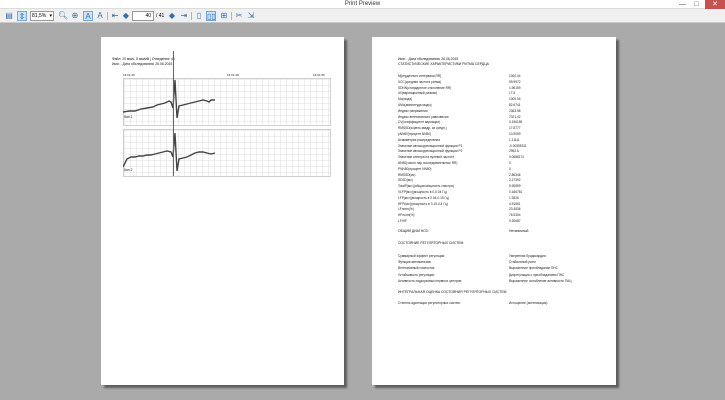  Describe the element at coordinates (503, 169) in the screenshot. I see `stat-row: PNN50(процент NN50) 0` at that location.